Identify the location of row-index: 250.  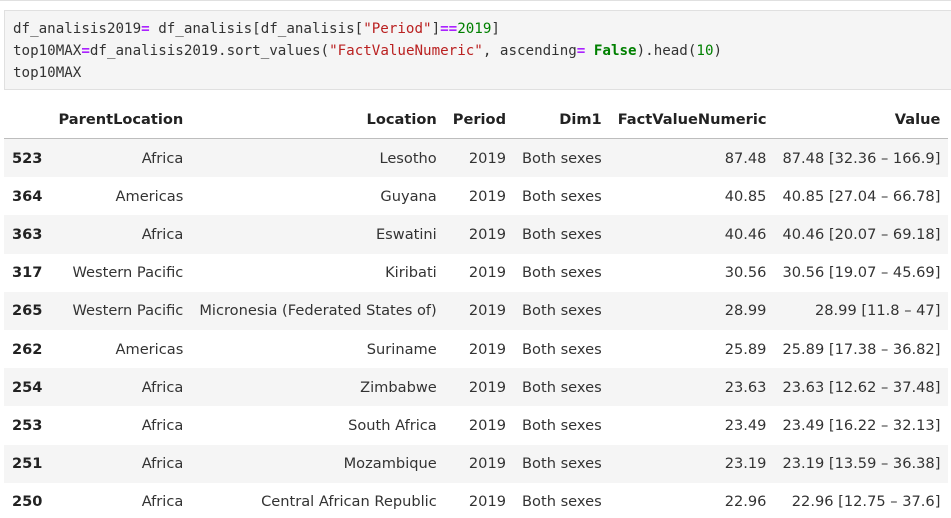
(27, 502).